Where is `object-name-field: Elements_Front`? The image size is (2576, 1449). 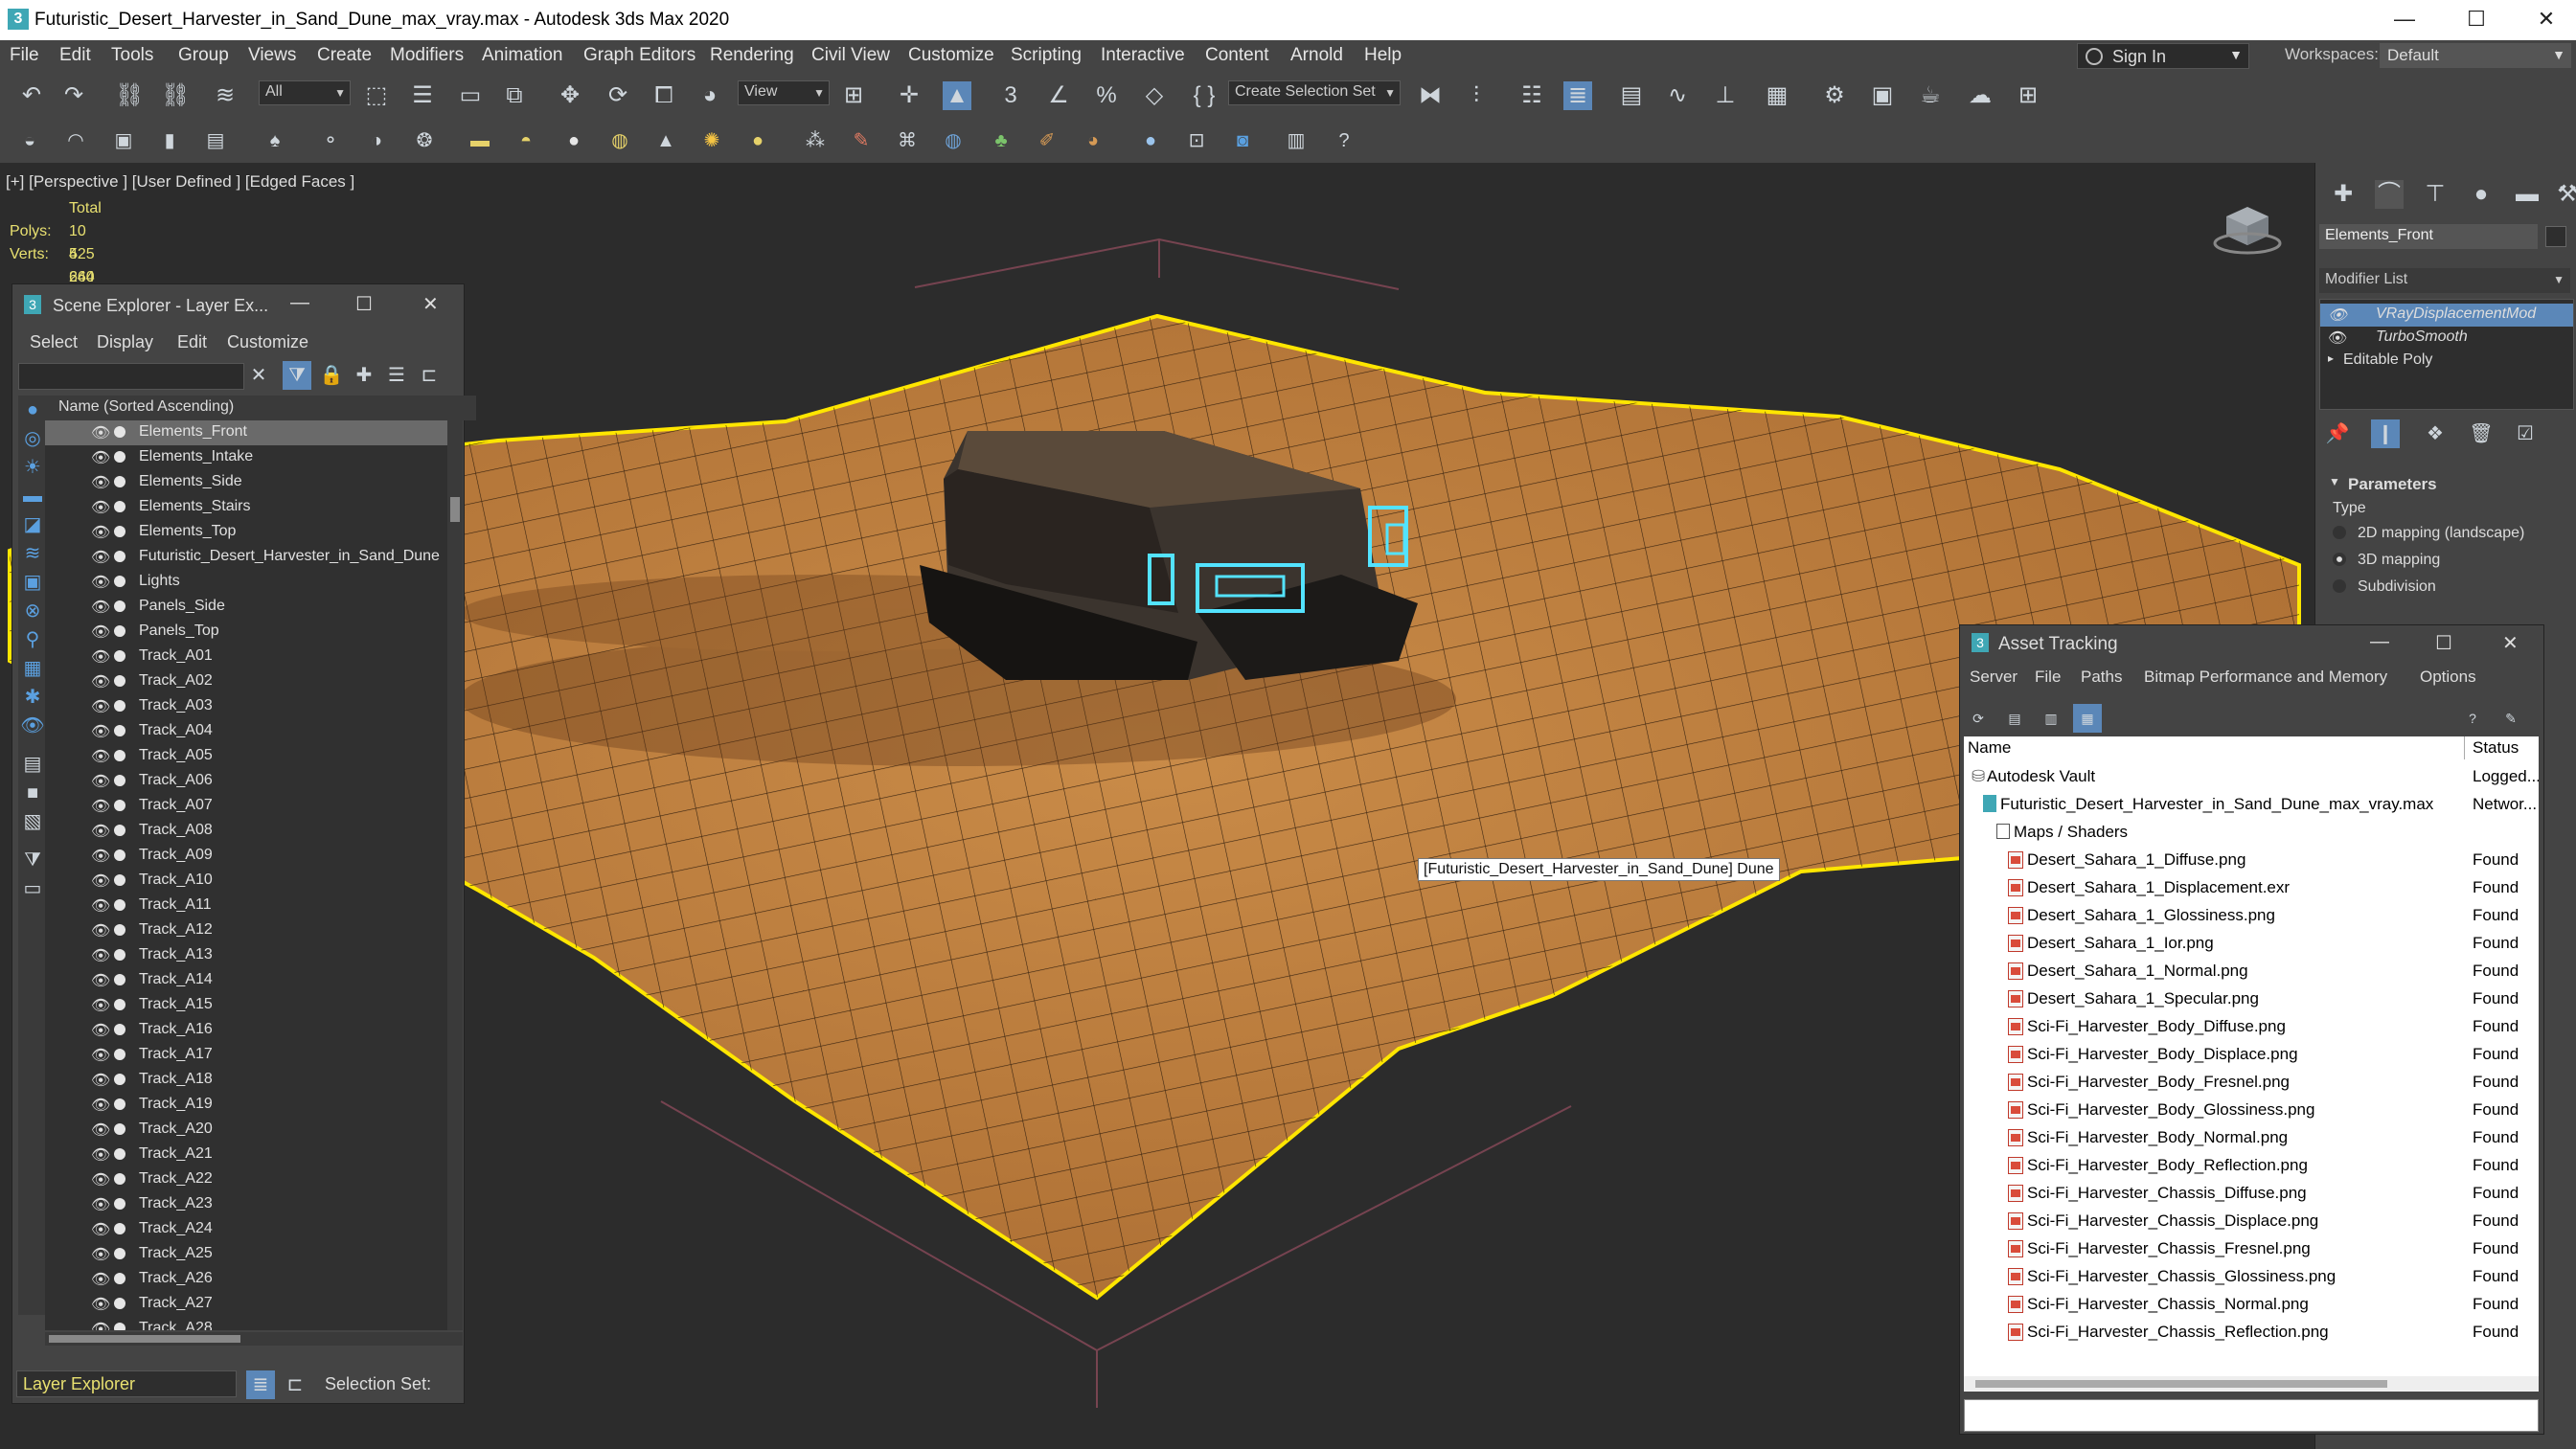
object-name-field: Elements_Front is located at coordinates (2428, 236).